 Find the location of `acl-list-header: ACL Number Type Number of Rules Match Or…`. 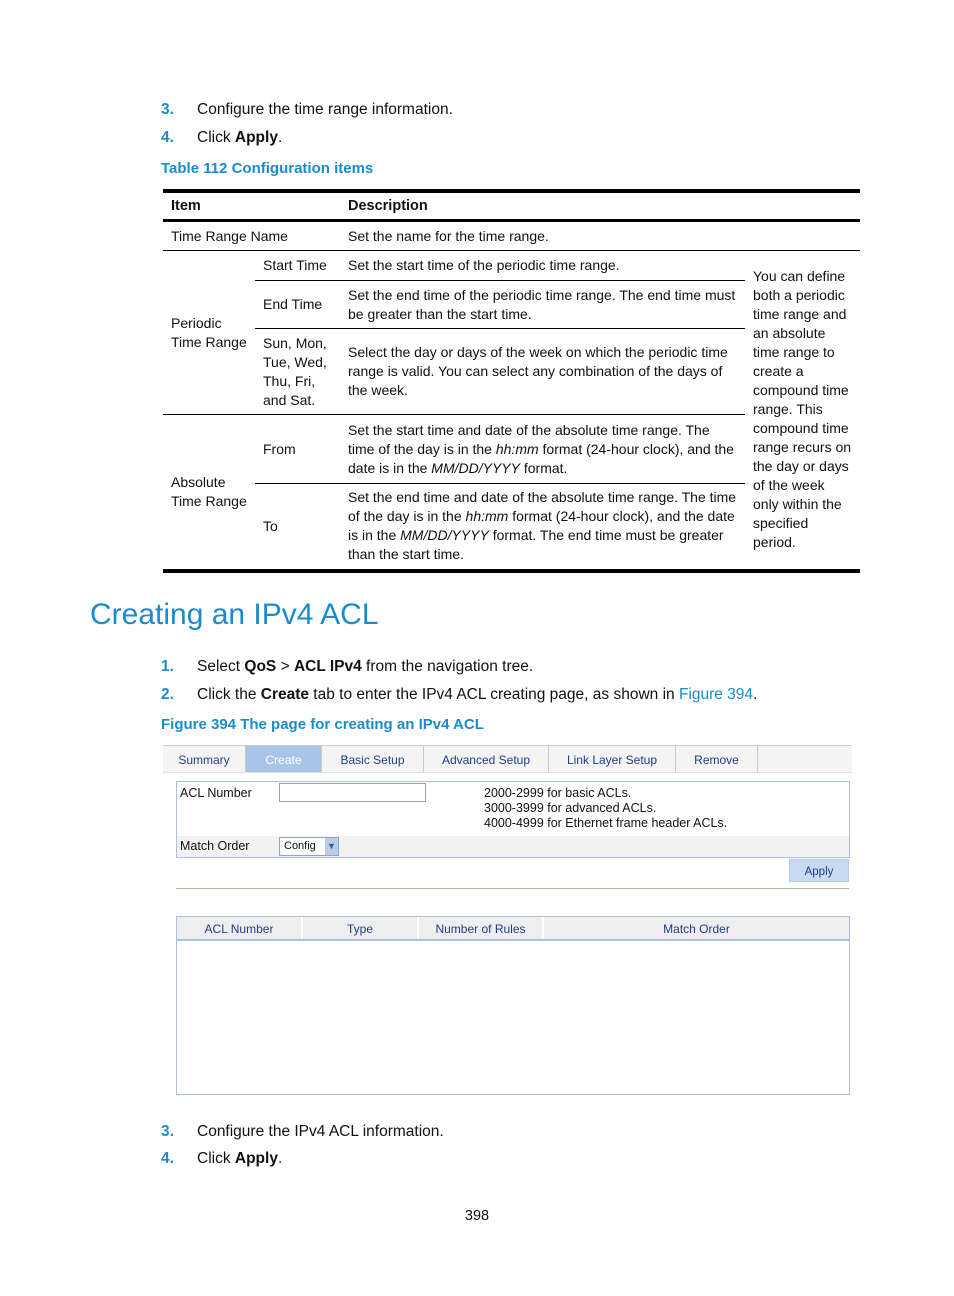

acl-list-header: ACL Number Type Number of Rules Match Or… is located at coordinates (513, 929).